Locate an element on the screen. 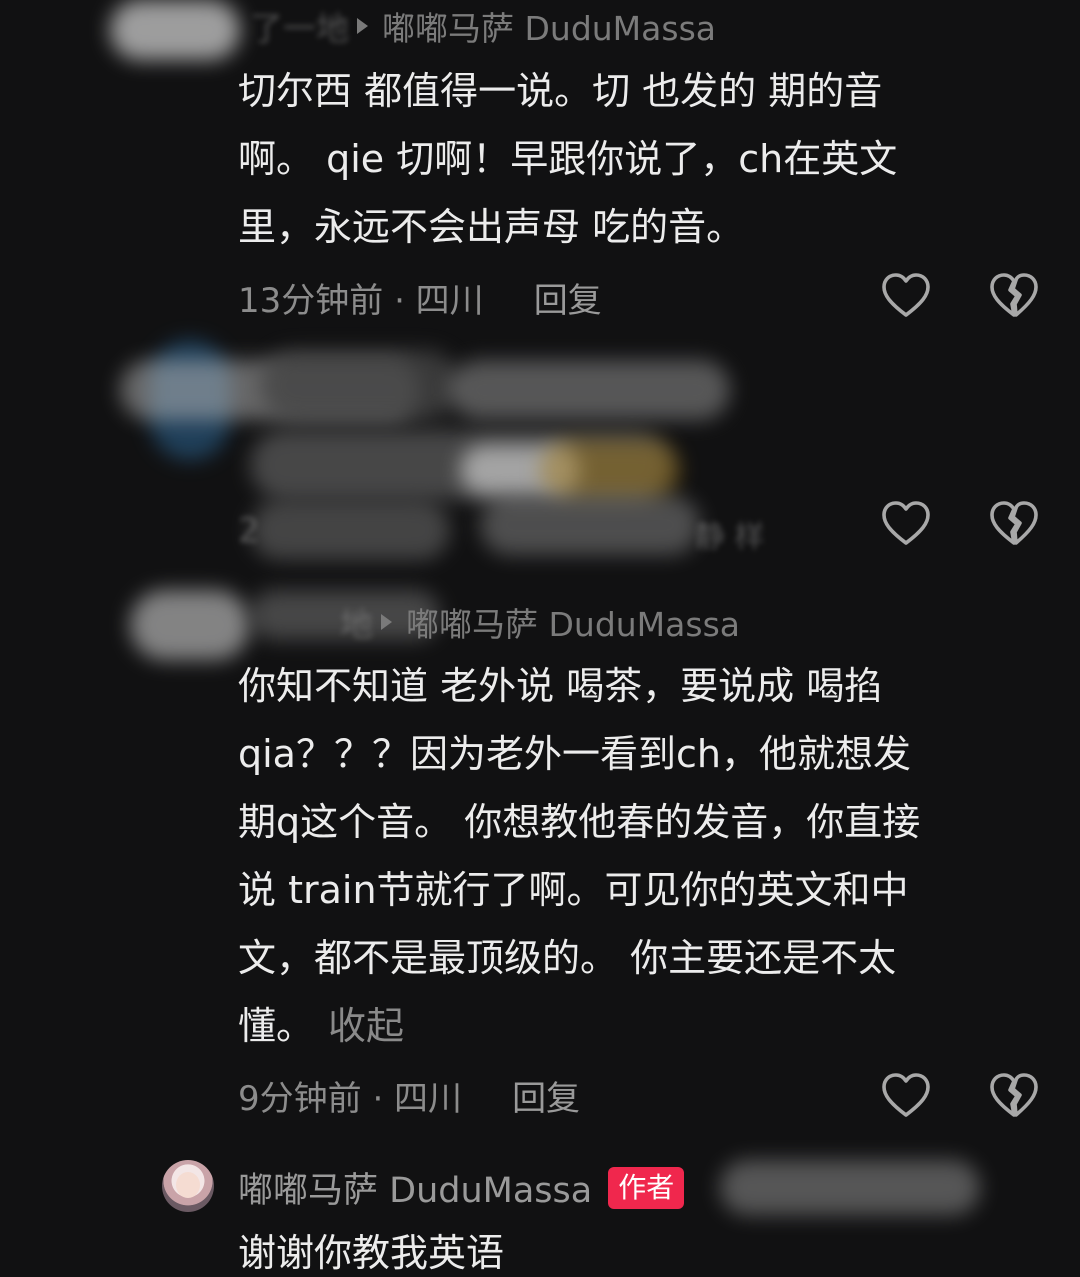  comment-line-last: 懂。 收起 is located at coordinates (638, 1026).